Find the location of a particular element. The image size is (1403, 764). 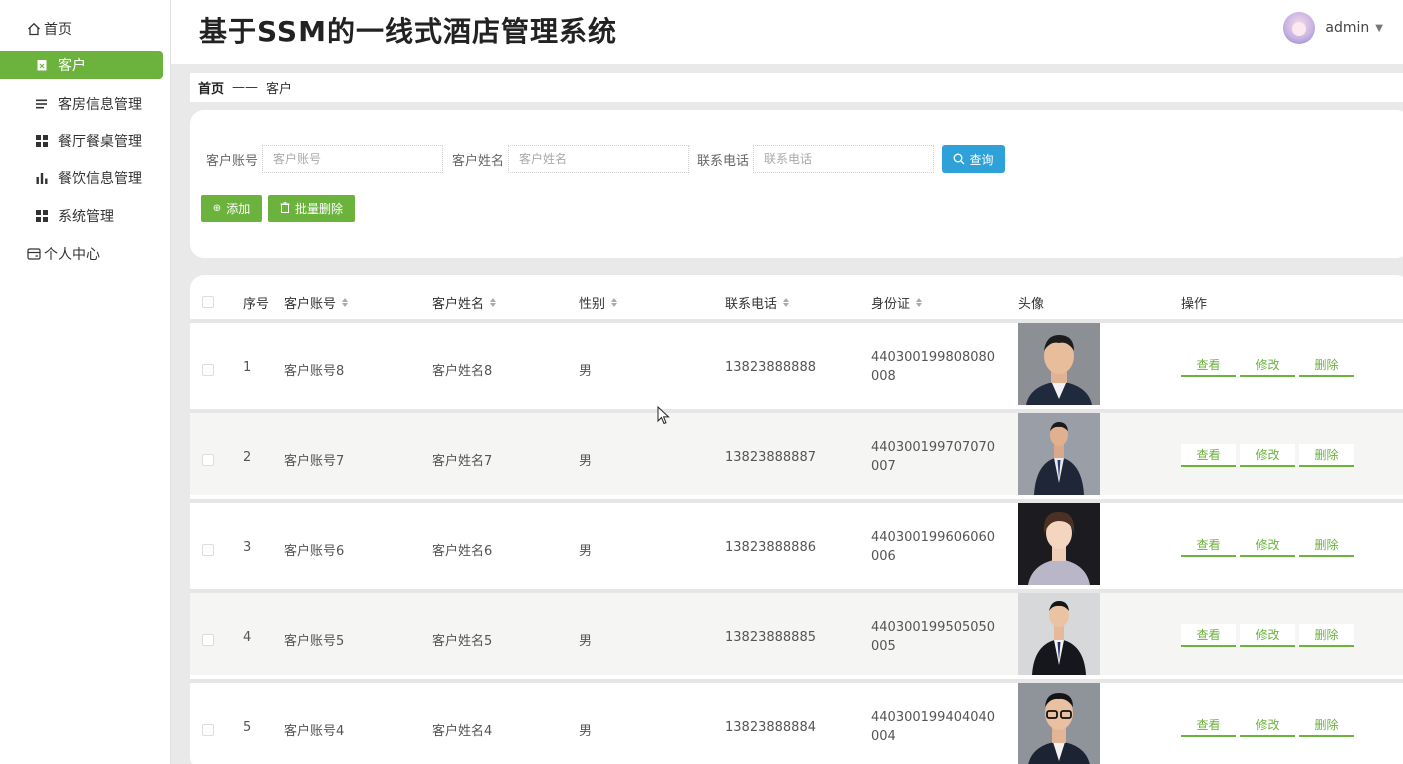

sidebar-item-customer: 客户 is located at coordinates (81, 65).